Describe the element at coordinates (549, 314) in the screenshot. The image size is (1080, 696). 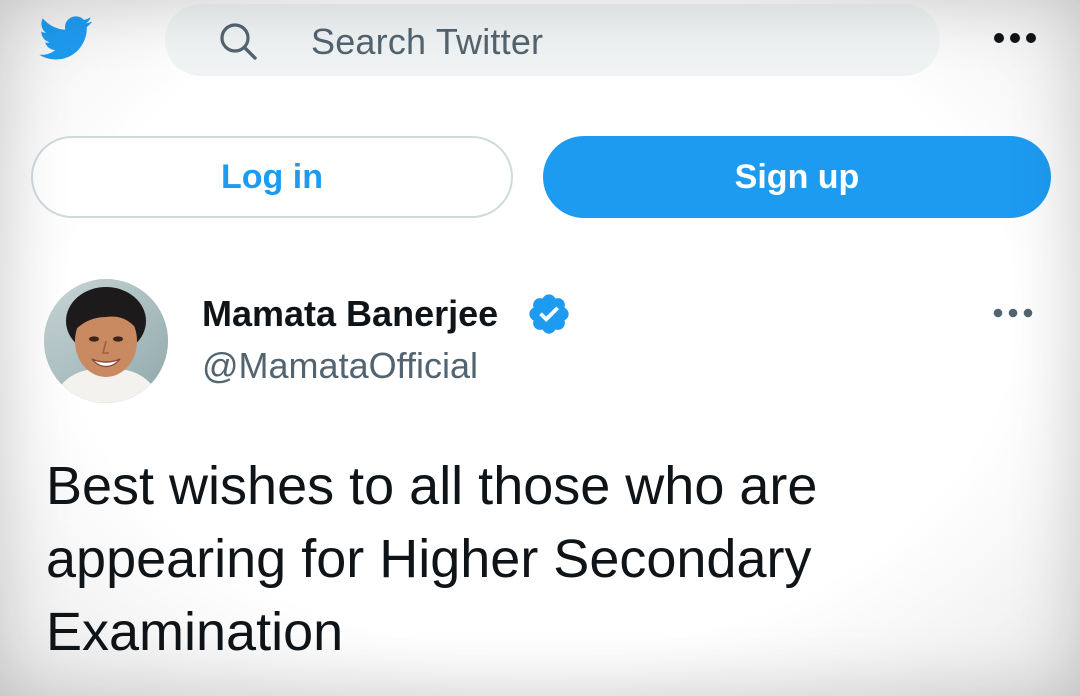
I see `verified-badge-icon` at that location.